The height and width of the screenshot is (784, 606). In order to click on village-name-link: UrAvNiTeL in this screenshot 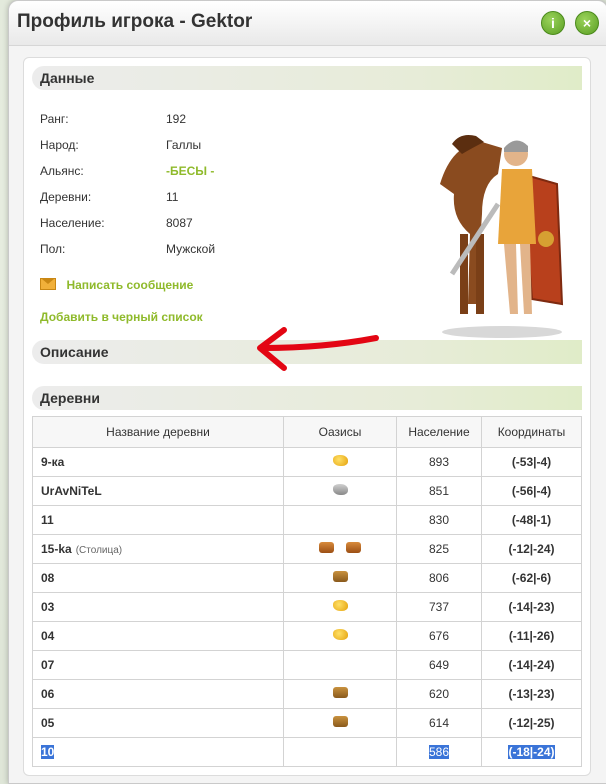, I will do `click(158, 491)`.